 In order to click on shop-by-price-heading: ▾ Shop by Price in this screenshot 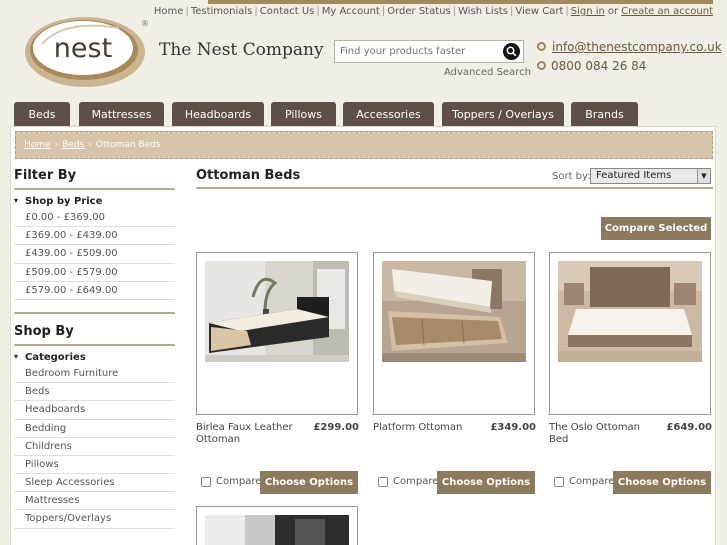, I will do `click(94, 201)`.